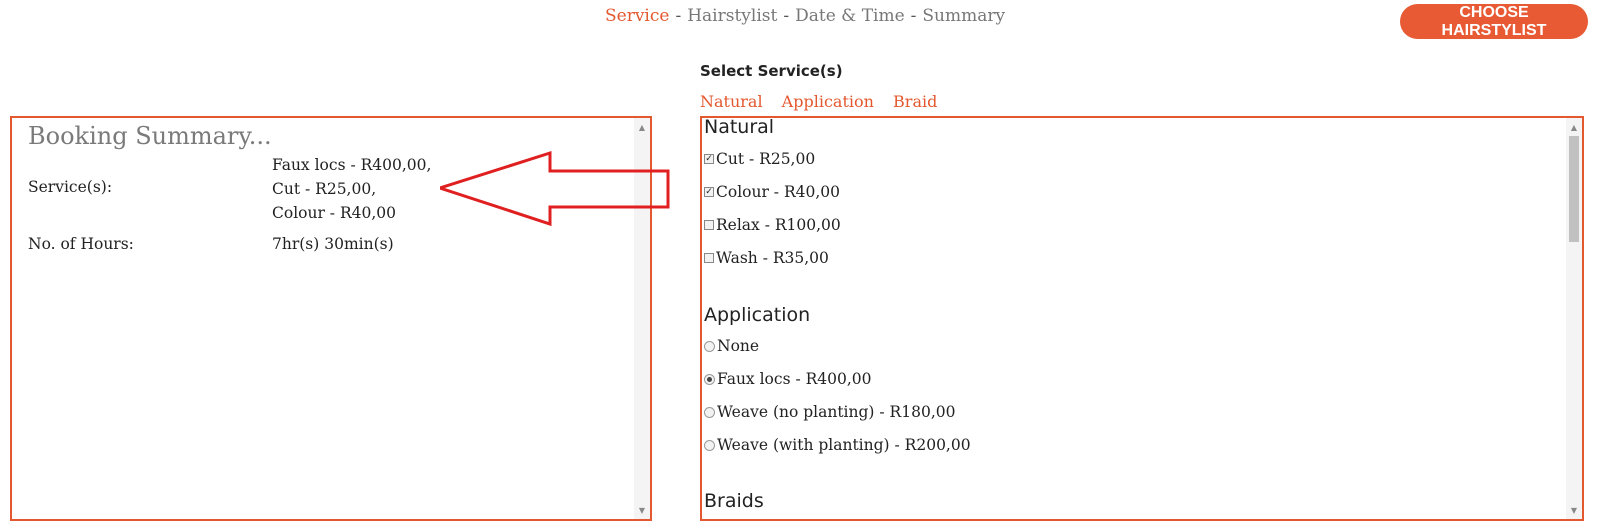 This screenshot has width=1604, height=528. Describe the element at coordinates (757, 315) in the screenshot. I see `group-title-application: Application` at that location.